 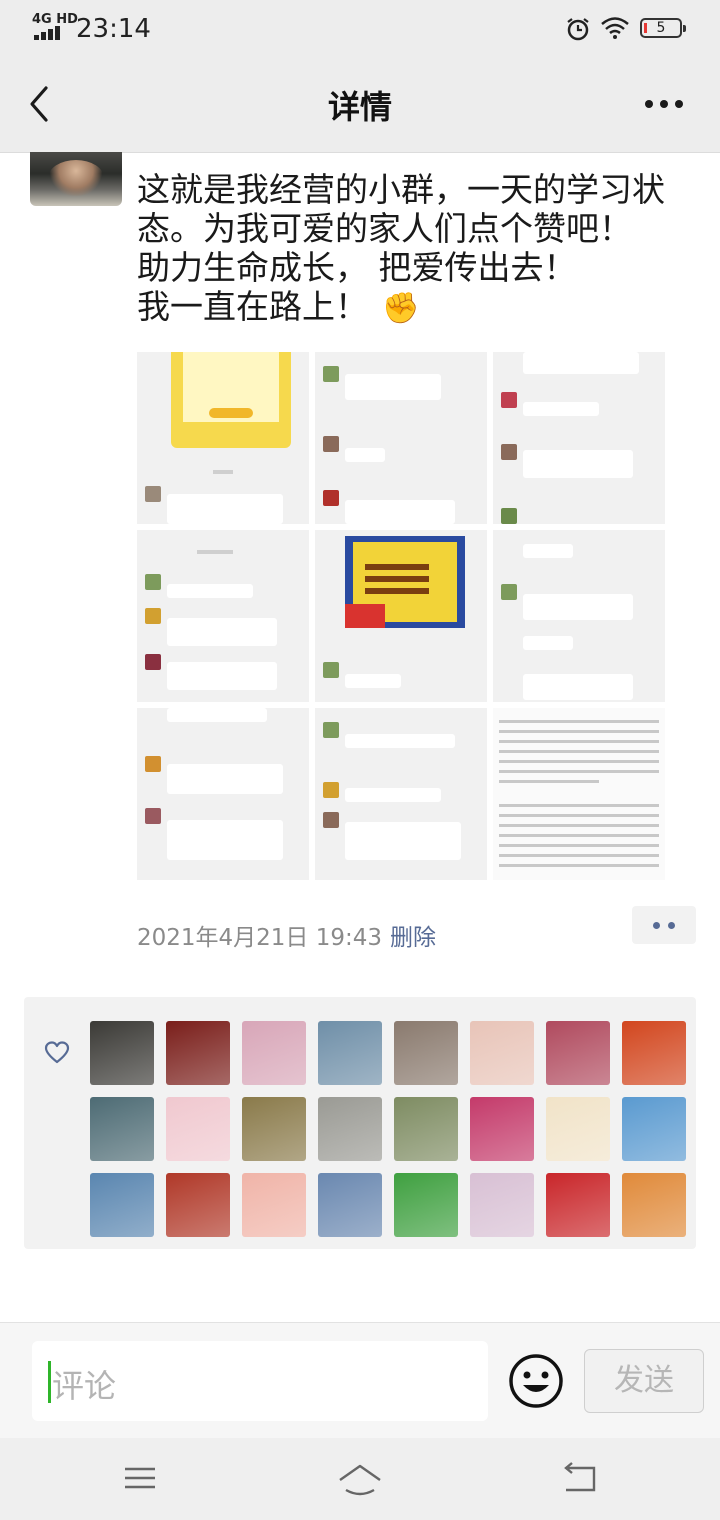 I want to click on signal-icon, so click(x=49, y=33).